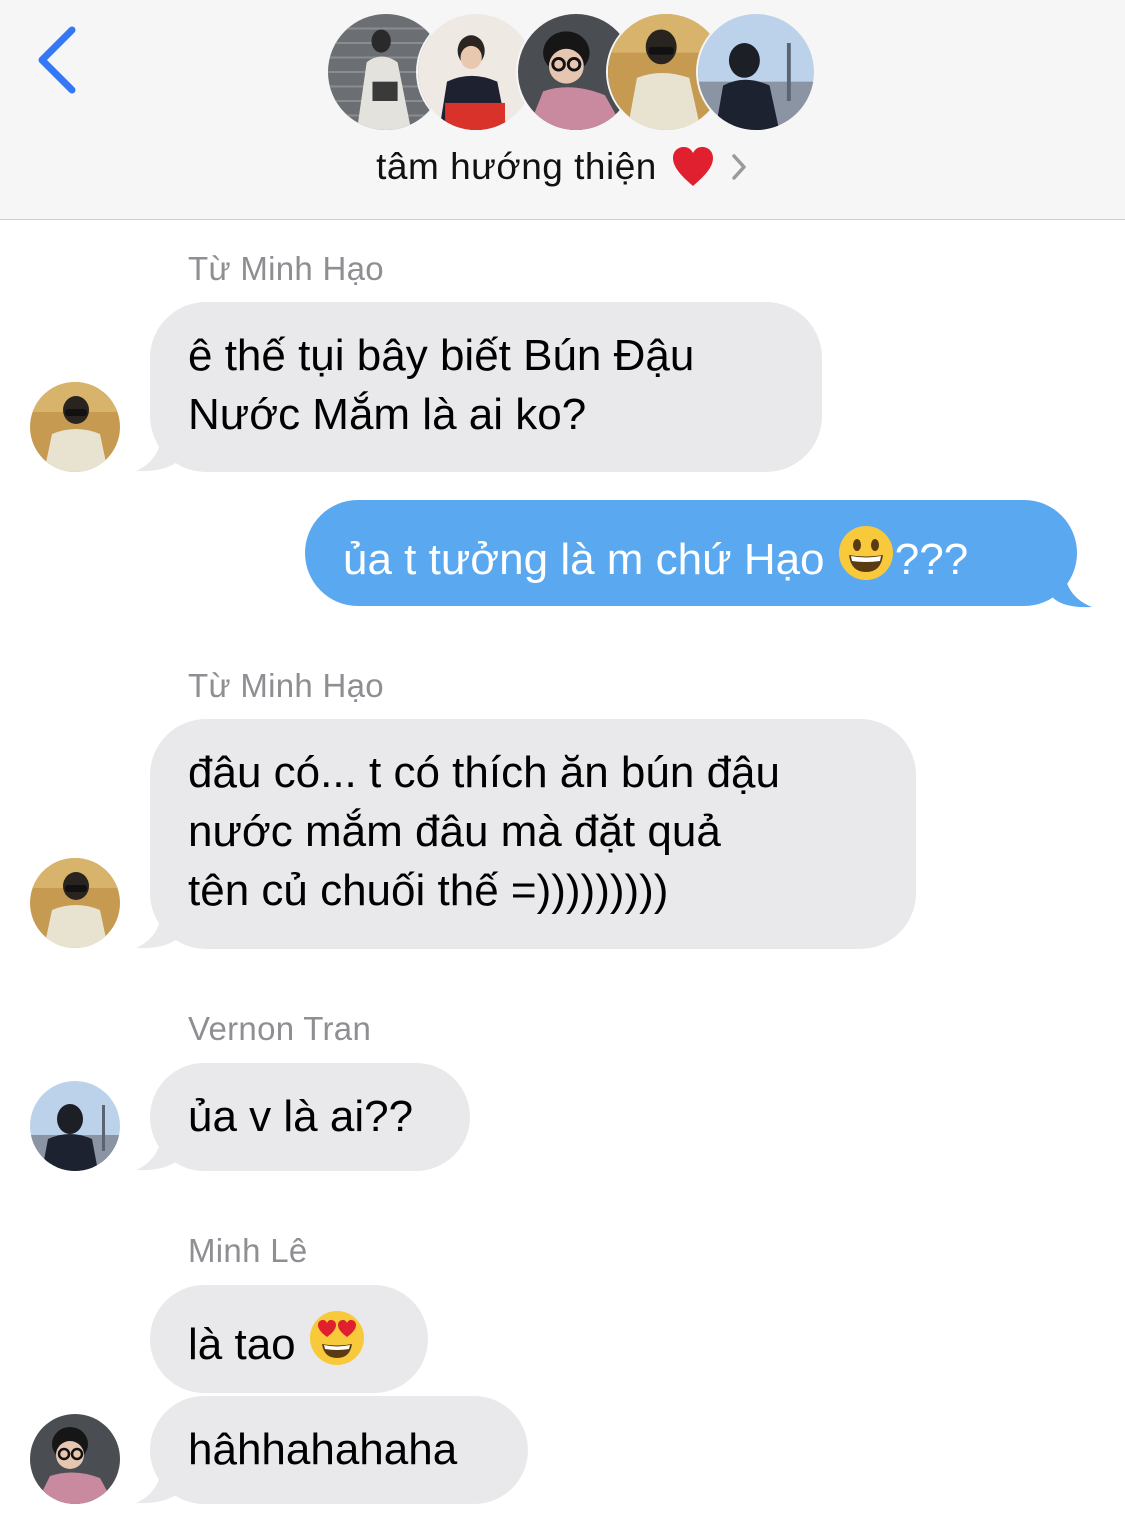 The width and height of the screenshot is (1125, 1539). What do you see at coordinates (865, 553) in the screenshot?
I see `grinning-face-emoji` at bounding box center [865, 553].